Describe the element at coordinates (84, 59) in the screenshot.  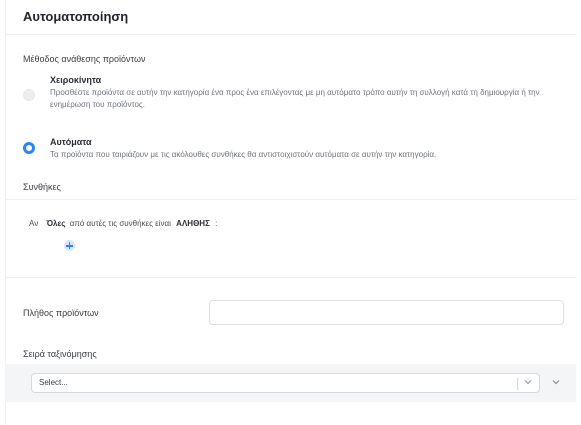
I see `assignment-method-label: Μέθοδος ανάθεσης προϊόντων` at that location.